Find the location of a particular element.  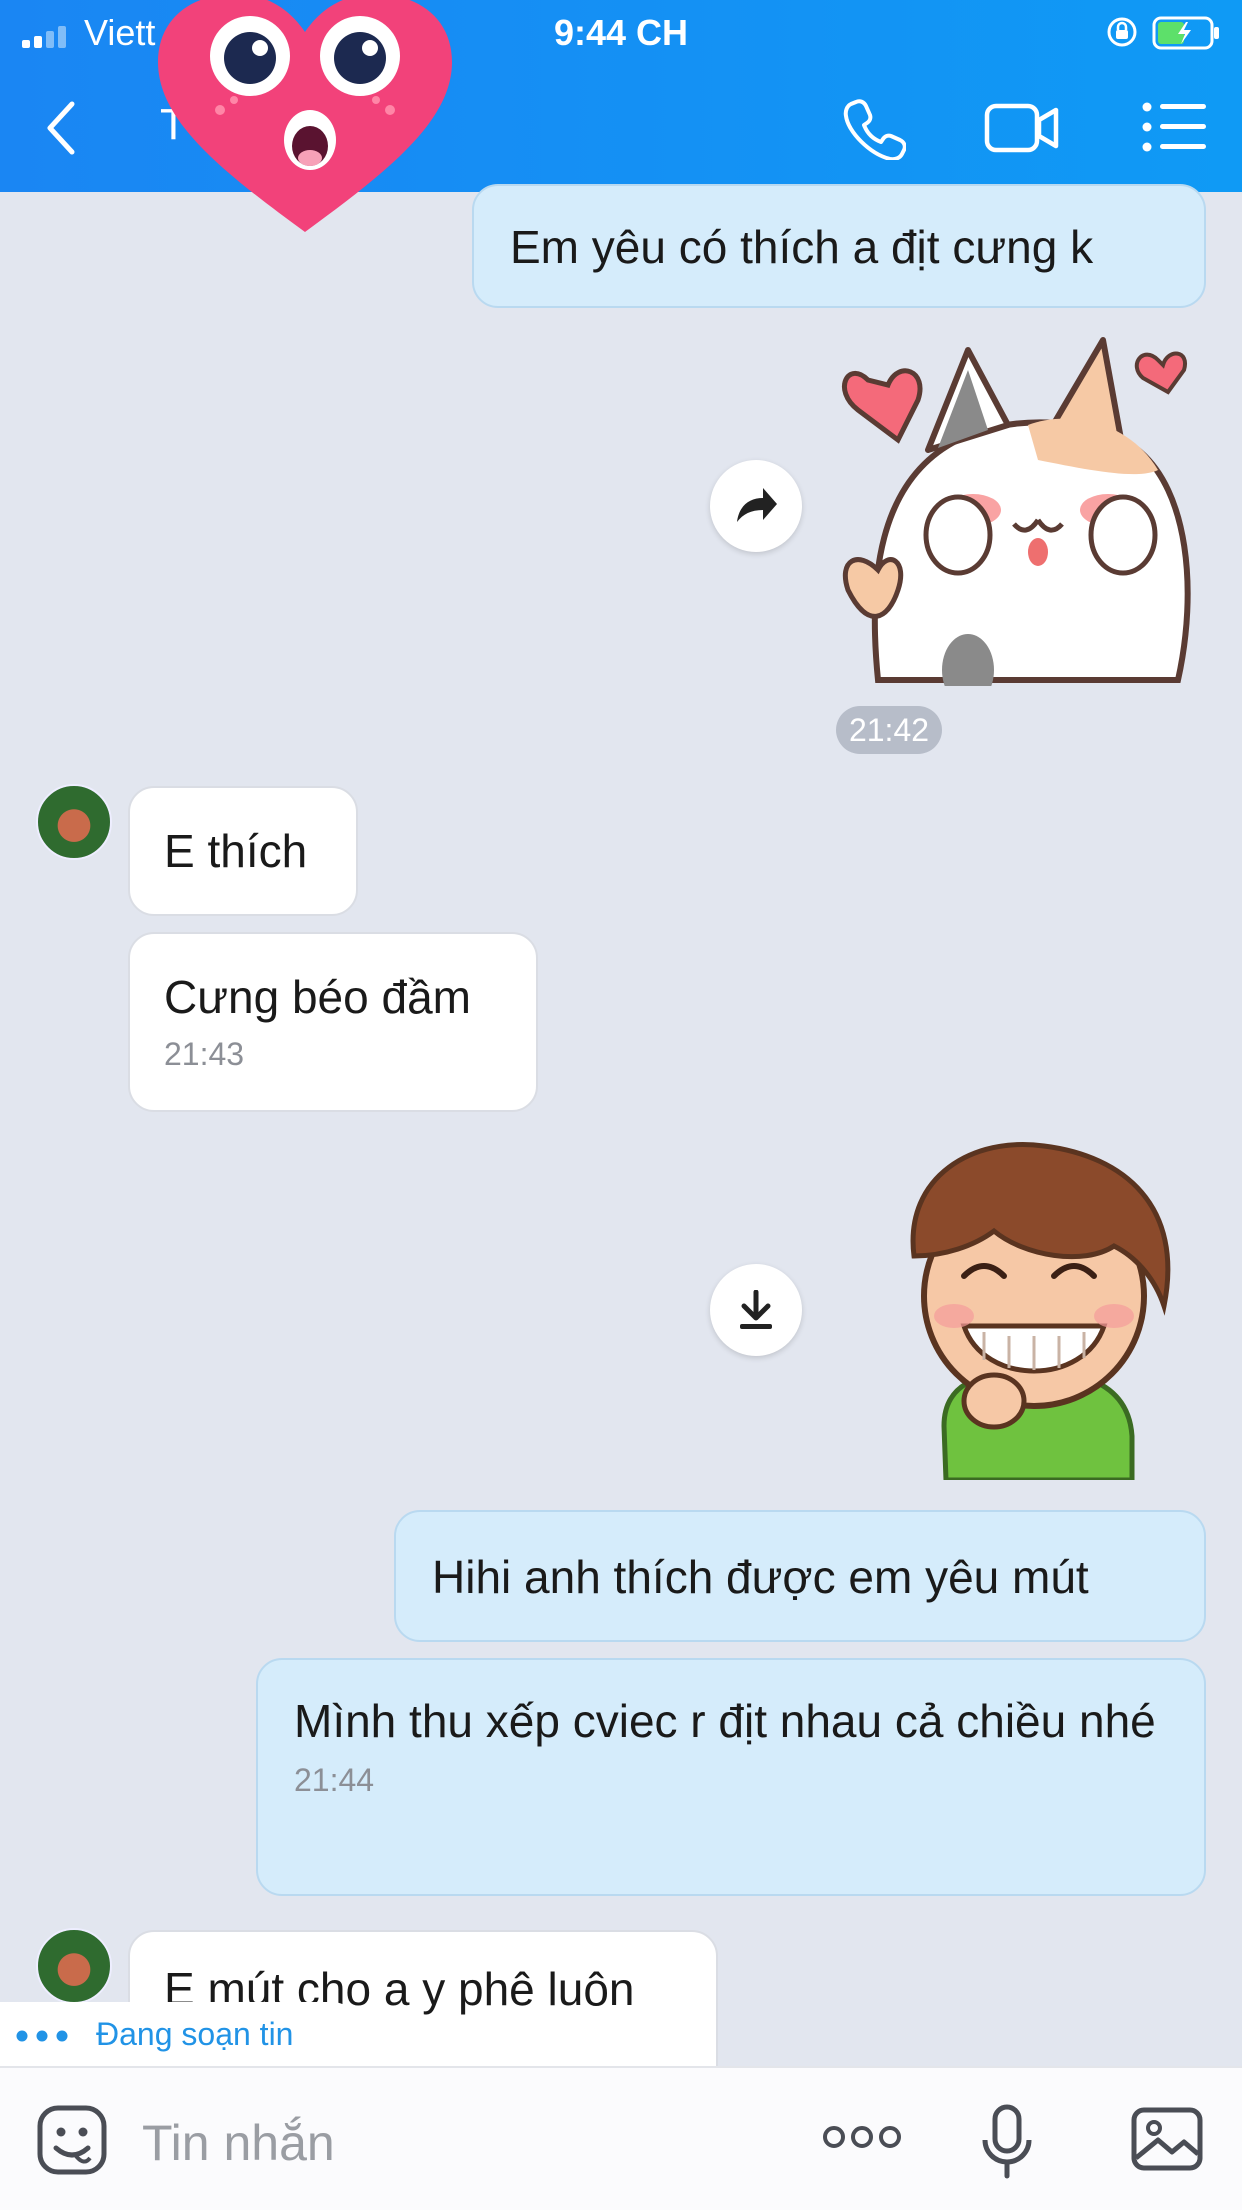

message-bubble-incoming: Cưng béo đầm 21:43 is located at coordinates (333, 1022).